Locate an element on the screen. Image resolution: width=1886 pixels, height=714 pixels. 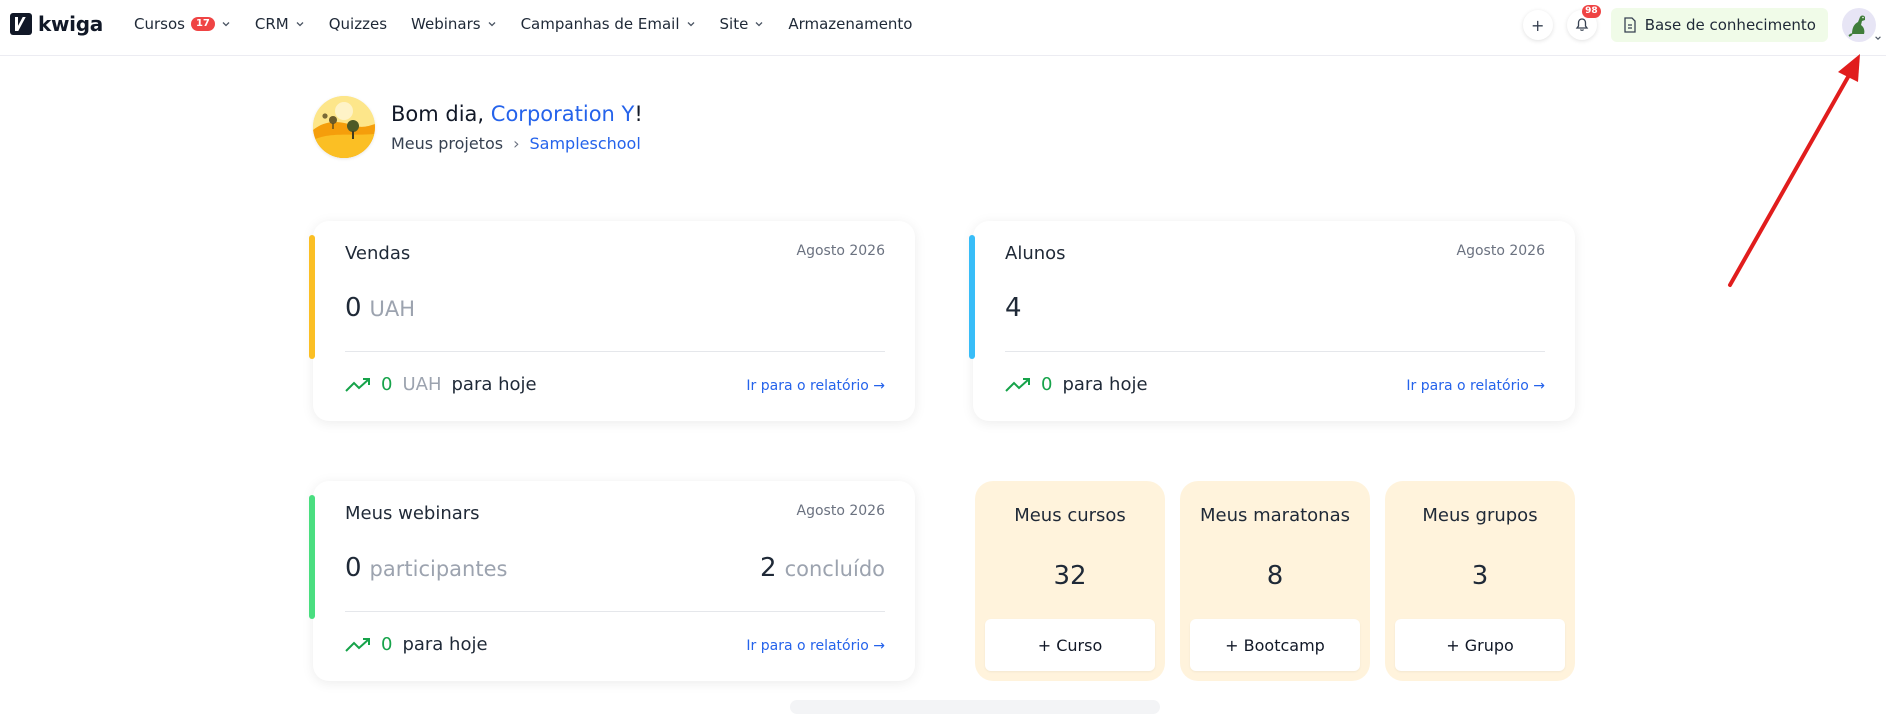
user-avatar-button is located at coordinates (1861, 25).